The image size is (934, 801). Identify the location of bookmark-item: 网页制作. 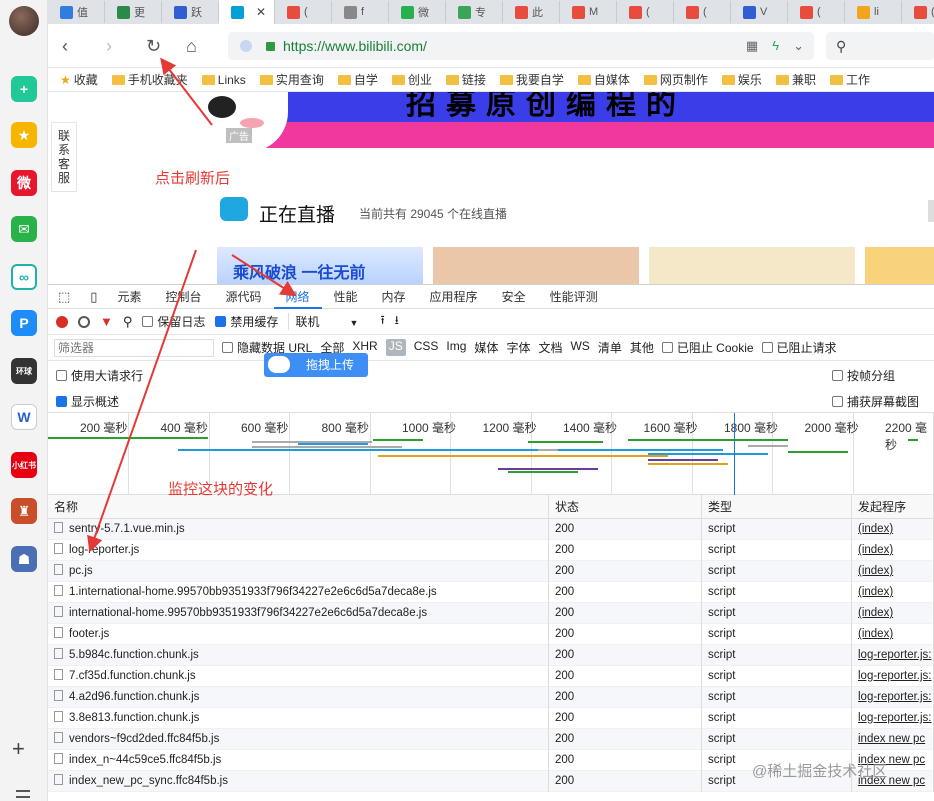
(675, 79).